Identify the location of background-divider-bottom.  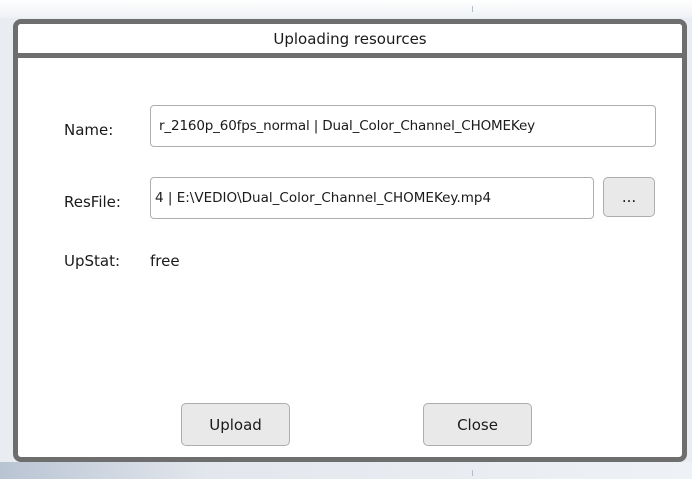
(472, 473).